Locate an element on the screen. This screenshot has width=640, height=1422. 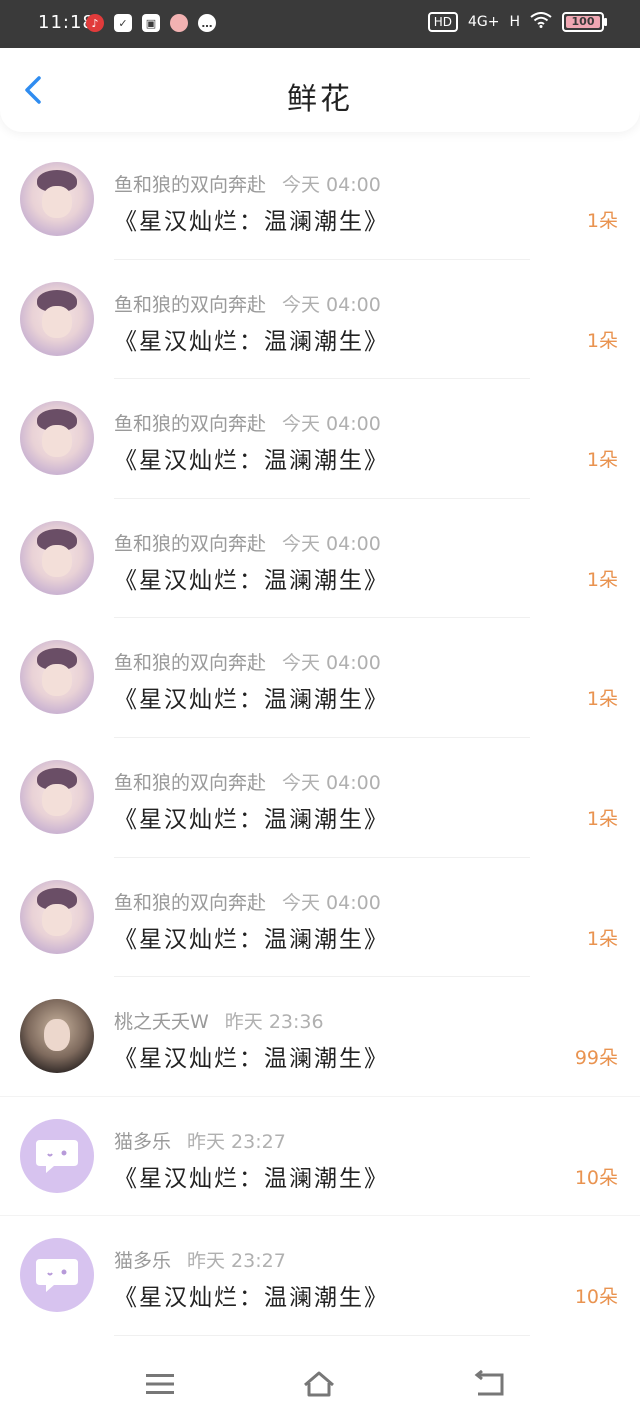
return-icon is located at coordinates (489, 1384).